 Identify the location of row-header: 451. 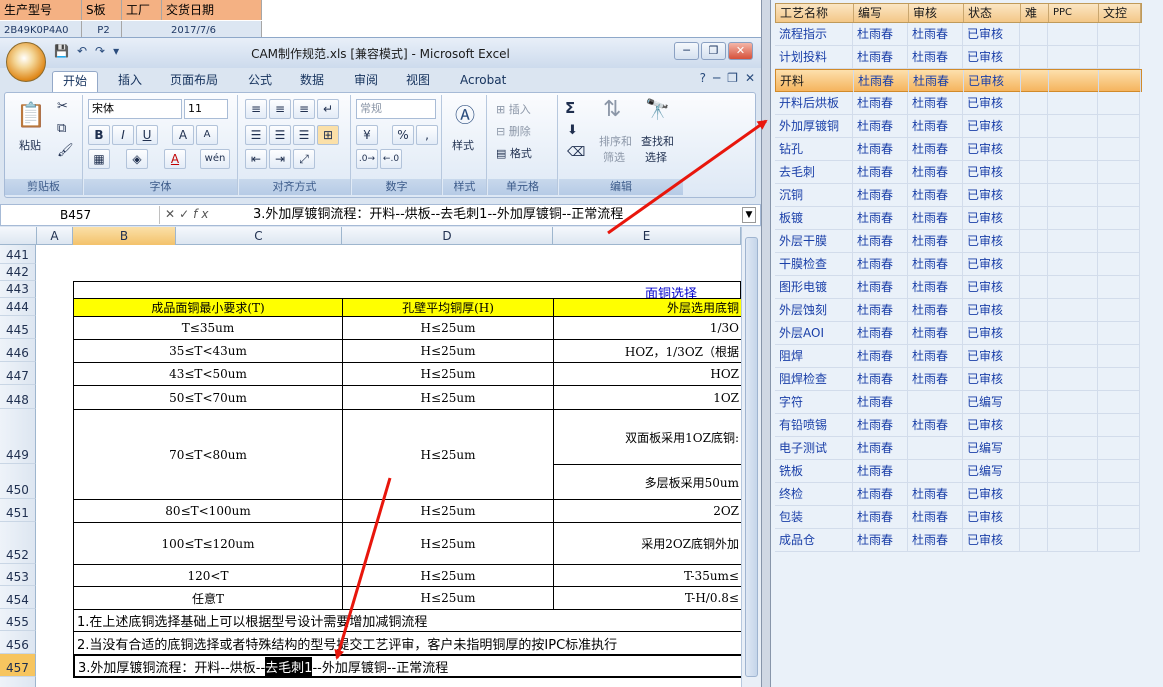
(18, 510).